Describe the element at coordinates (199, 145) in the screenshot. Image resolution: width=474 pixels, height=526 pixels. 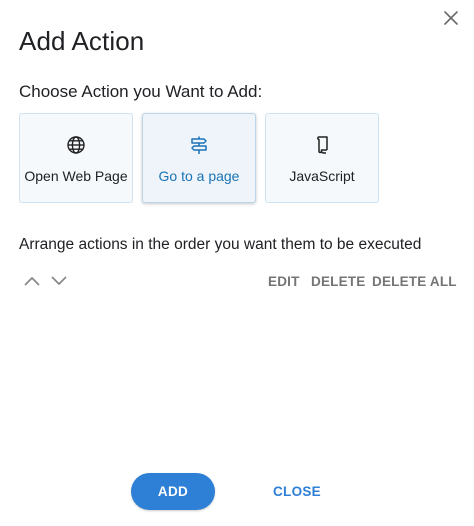
I see `signpost-icon` at that location.